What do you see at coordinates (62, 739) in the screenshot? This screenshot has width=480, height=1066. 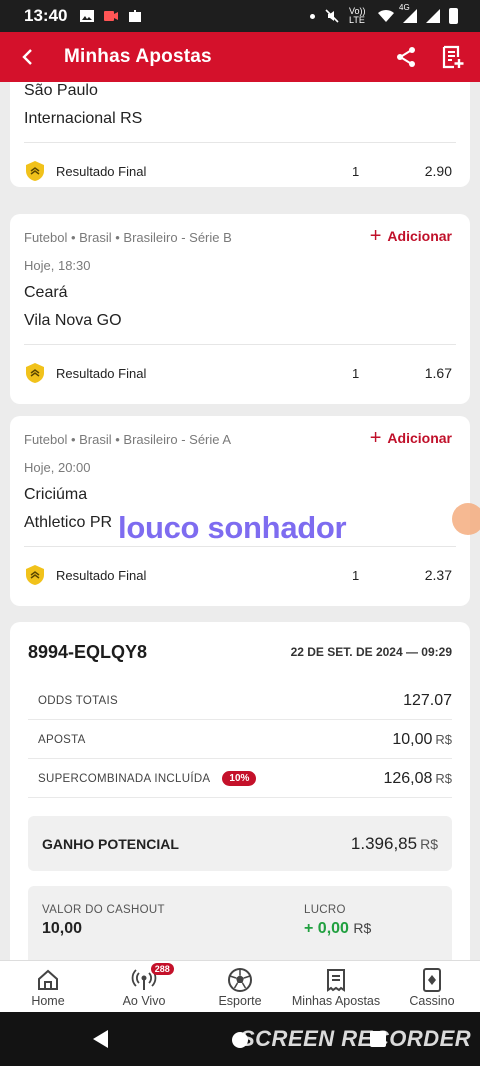 I see `stake-label: APOSTA` at bounding box center [62, 739].